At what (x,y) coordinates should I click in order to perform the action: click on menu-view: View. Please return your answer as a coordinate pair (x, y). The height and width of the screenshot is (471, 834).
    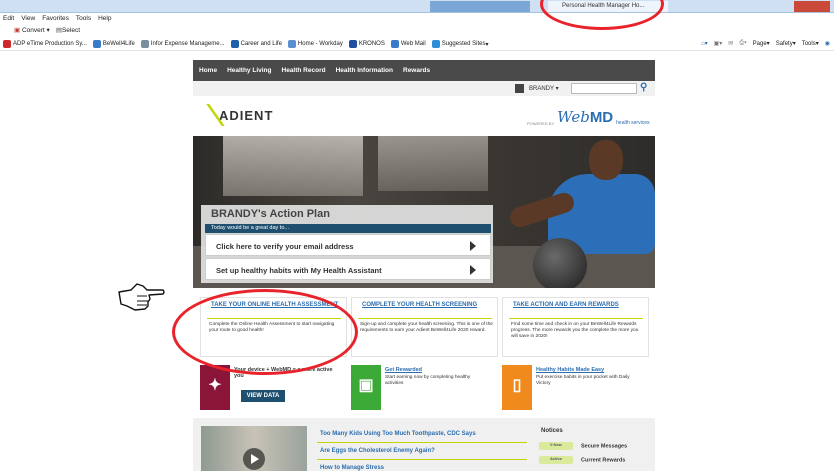
    Looking at the image, I should click on (28, 20).